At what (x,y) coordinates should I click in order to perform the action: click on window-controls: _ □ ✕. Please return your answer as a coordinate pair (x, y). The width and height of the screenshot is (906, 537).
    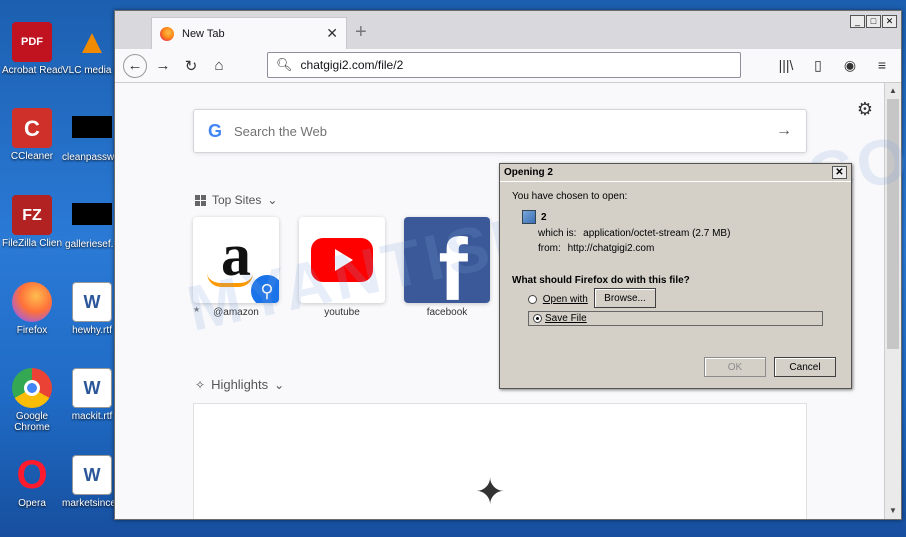
    Looking at the image, I should click on (873, 21).